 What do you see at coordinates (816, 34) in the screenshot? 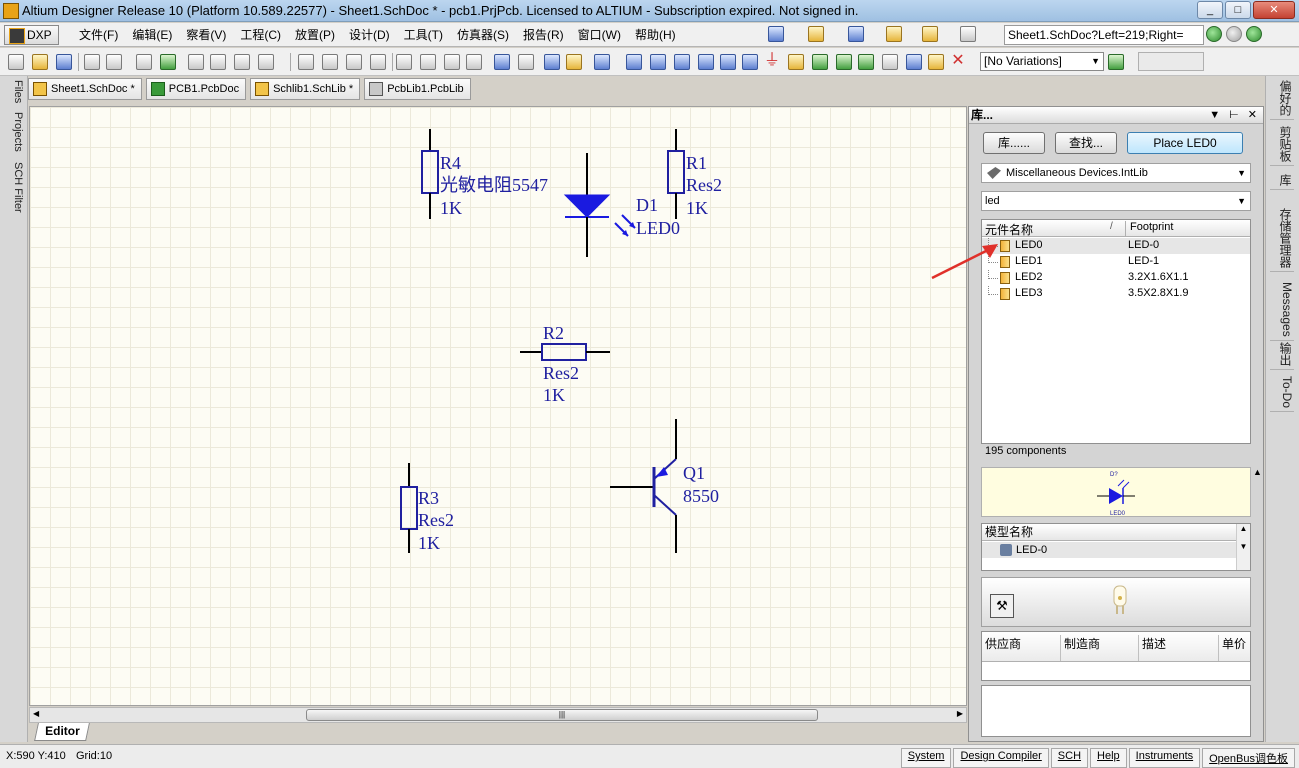
I see `power-port-icon` at bounding box center [816, 34].